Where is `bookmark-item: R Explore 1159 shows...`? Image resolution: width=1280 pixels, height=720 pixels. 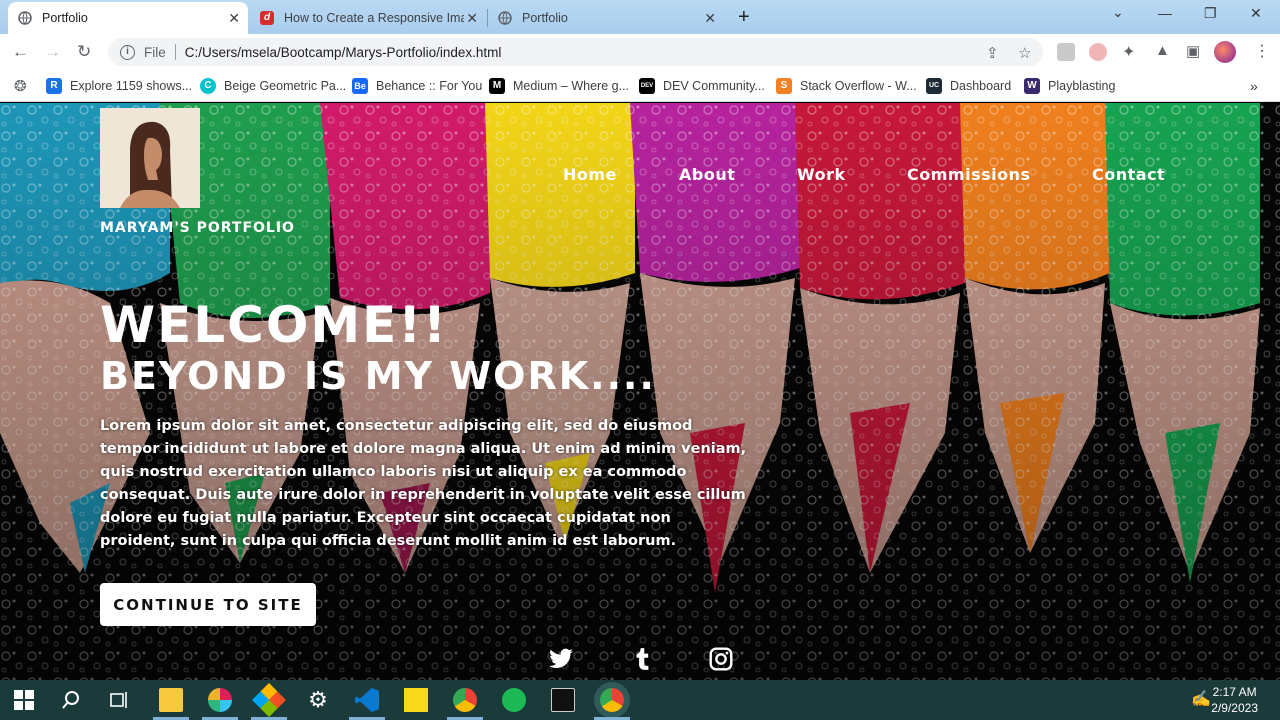
bookmark-item: R Explore 1159 shows... is located at coordinates (119, 86).